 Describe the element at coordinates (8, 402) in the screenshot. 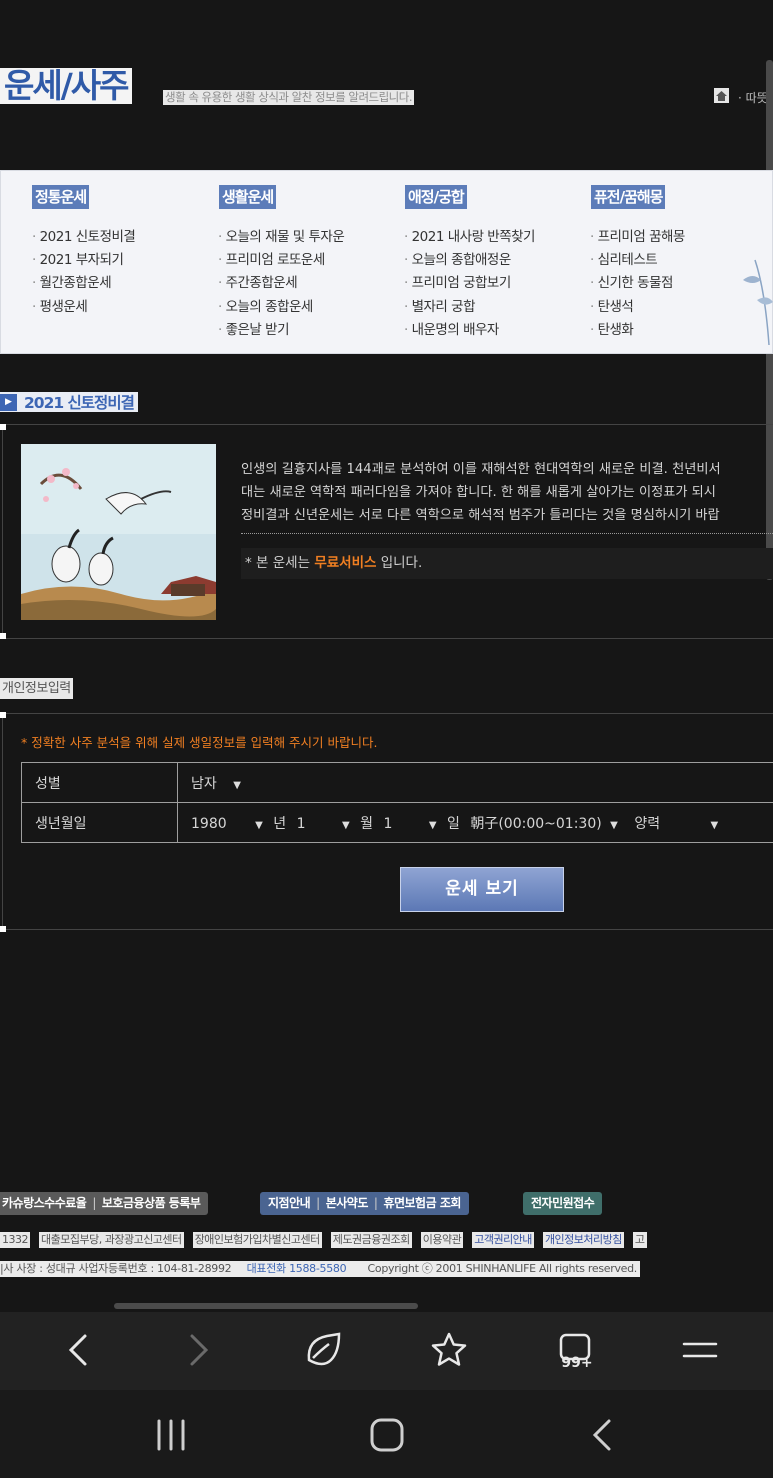

I see `arrow-right-icon: ▶` at that location.